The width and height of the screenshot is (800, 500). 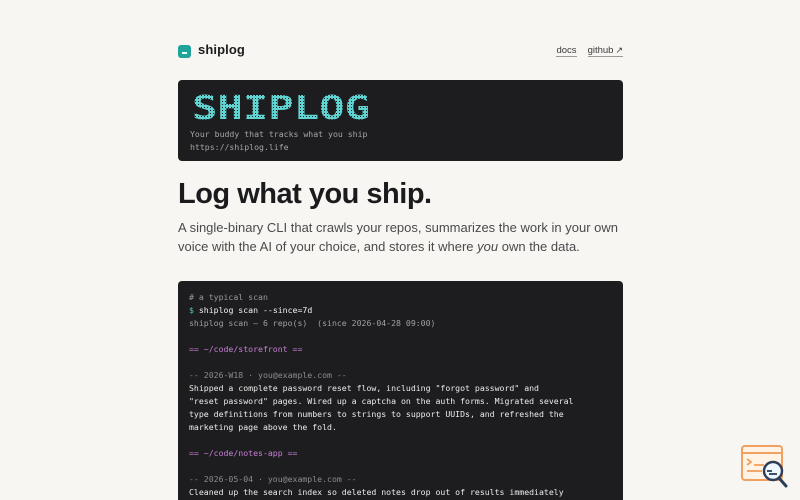 I want to click on terminal-entry-meta: -- 2026-W18 · you@example.com --, so click(x=268, y=375).